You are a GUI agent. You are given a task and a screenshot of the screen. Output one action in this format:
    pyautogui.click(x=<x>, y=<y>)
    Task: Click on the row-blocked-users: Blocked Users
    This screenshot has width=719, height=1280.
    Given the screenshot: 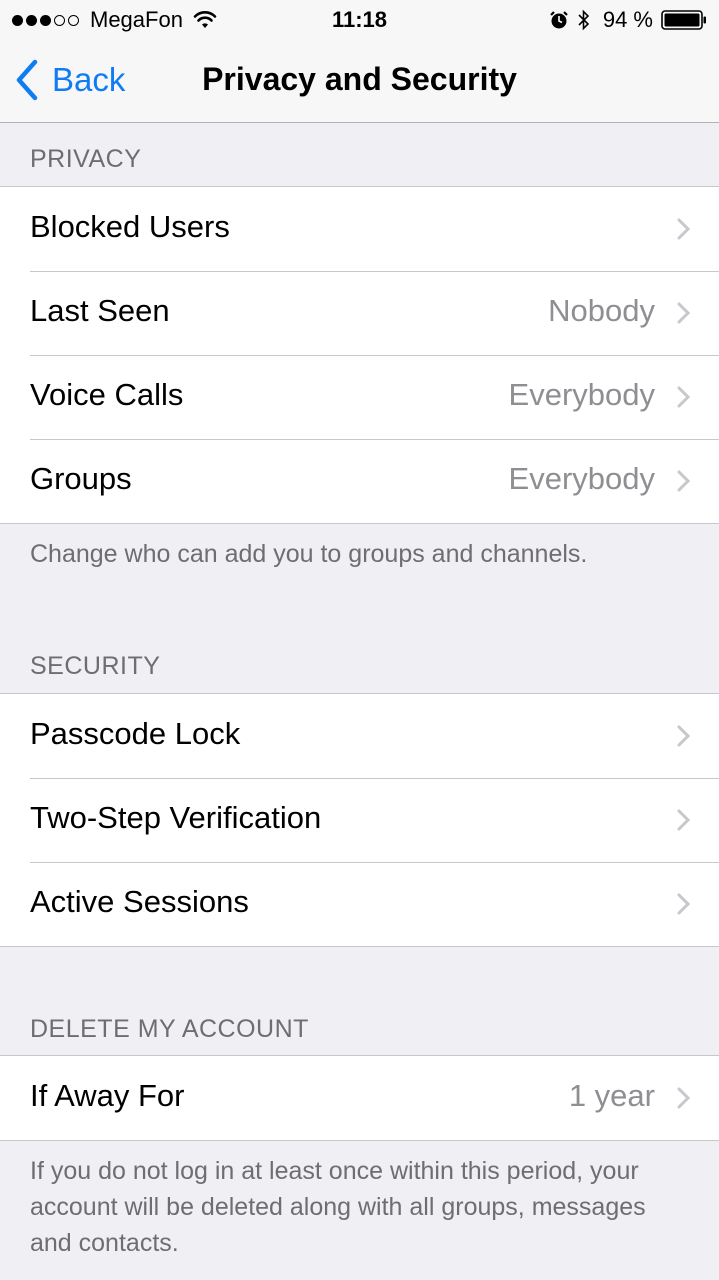 What is the action you would take?
    pyautogui.click(x=359, y=229)
    